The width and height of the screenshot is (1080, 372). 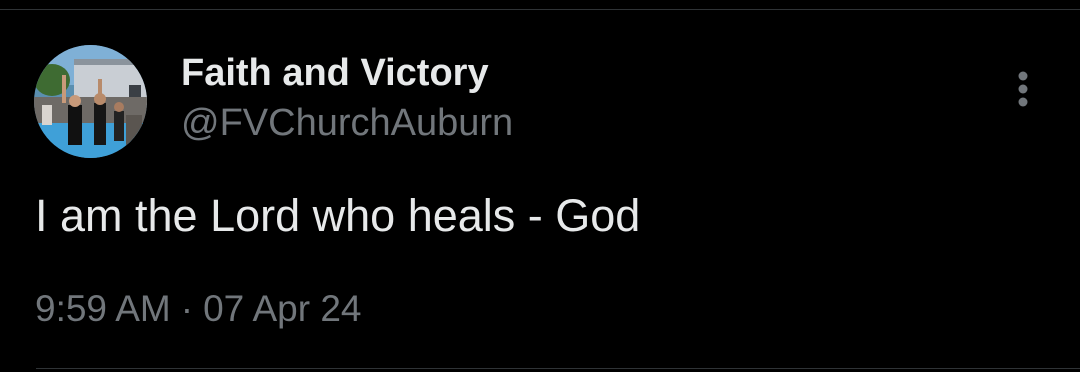 What do you see at coordinates (282, 308) in the screenshot?
I see `tweet-date: 07 Apr 24` at bounding box center [282, 308].